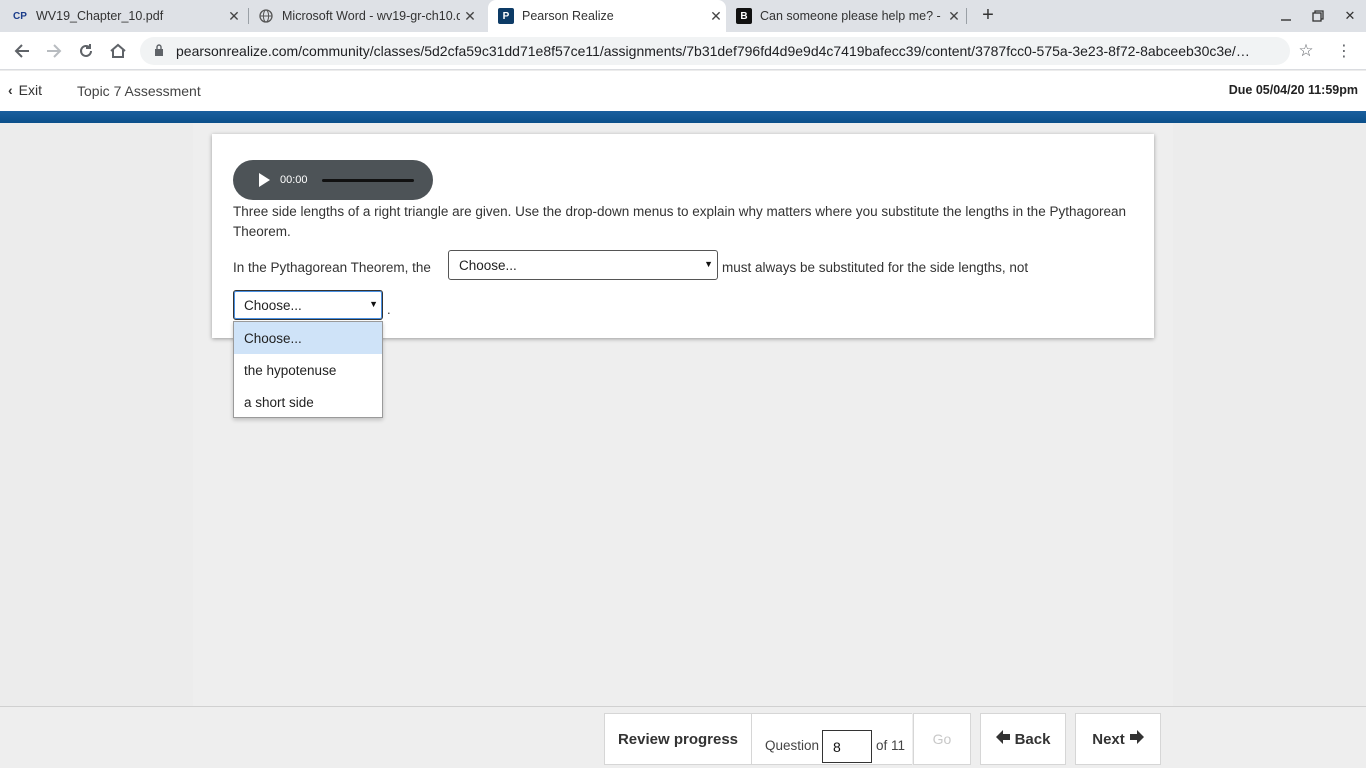 The image size is (1366, 768). What do you see at coordinates (1344, 51) in the screenshot?
I see `menu-kebab-icon: ⋮` at bounding box center [1344, 51].